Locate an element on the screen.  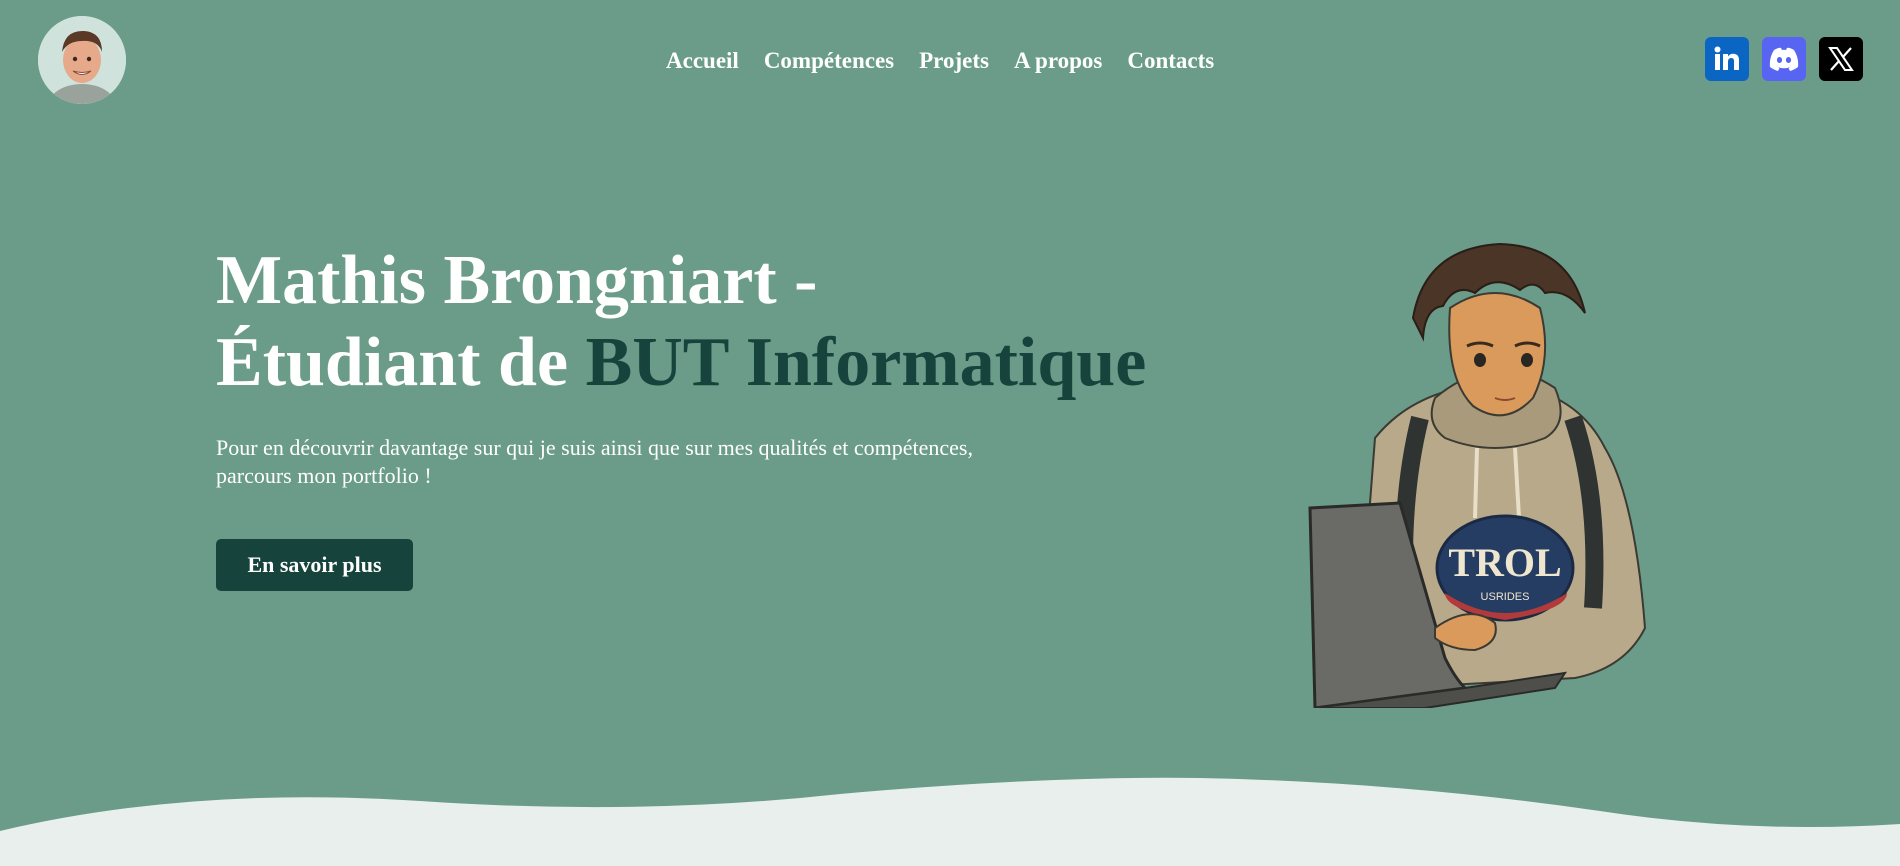
bottom-wave is located at coordinates (950, 821).